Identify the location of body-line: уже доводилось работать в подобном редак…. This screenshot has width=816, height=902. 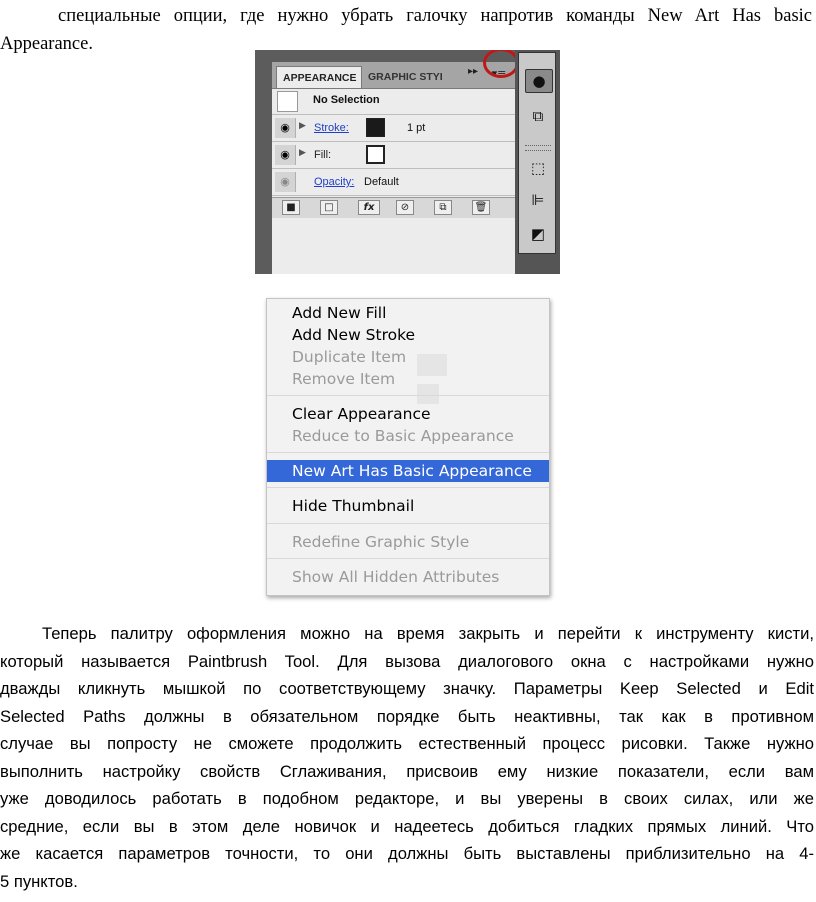
(407, 798).